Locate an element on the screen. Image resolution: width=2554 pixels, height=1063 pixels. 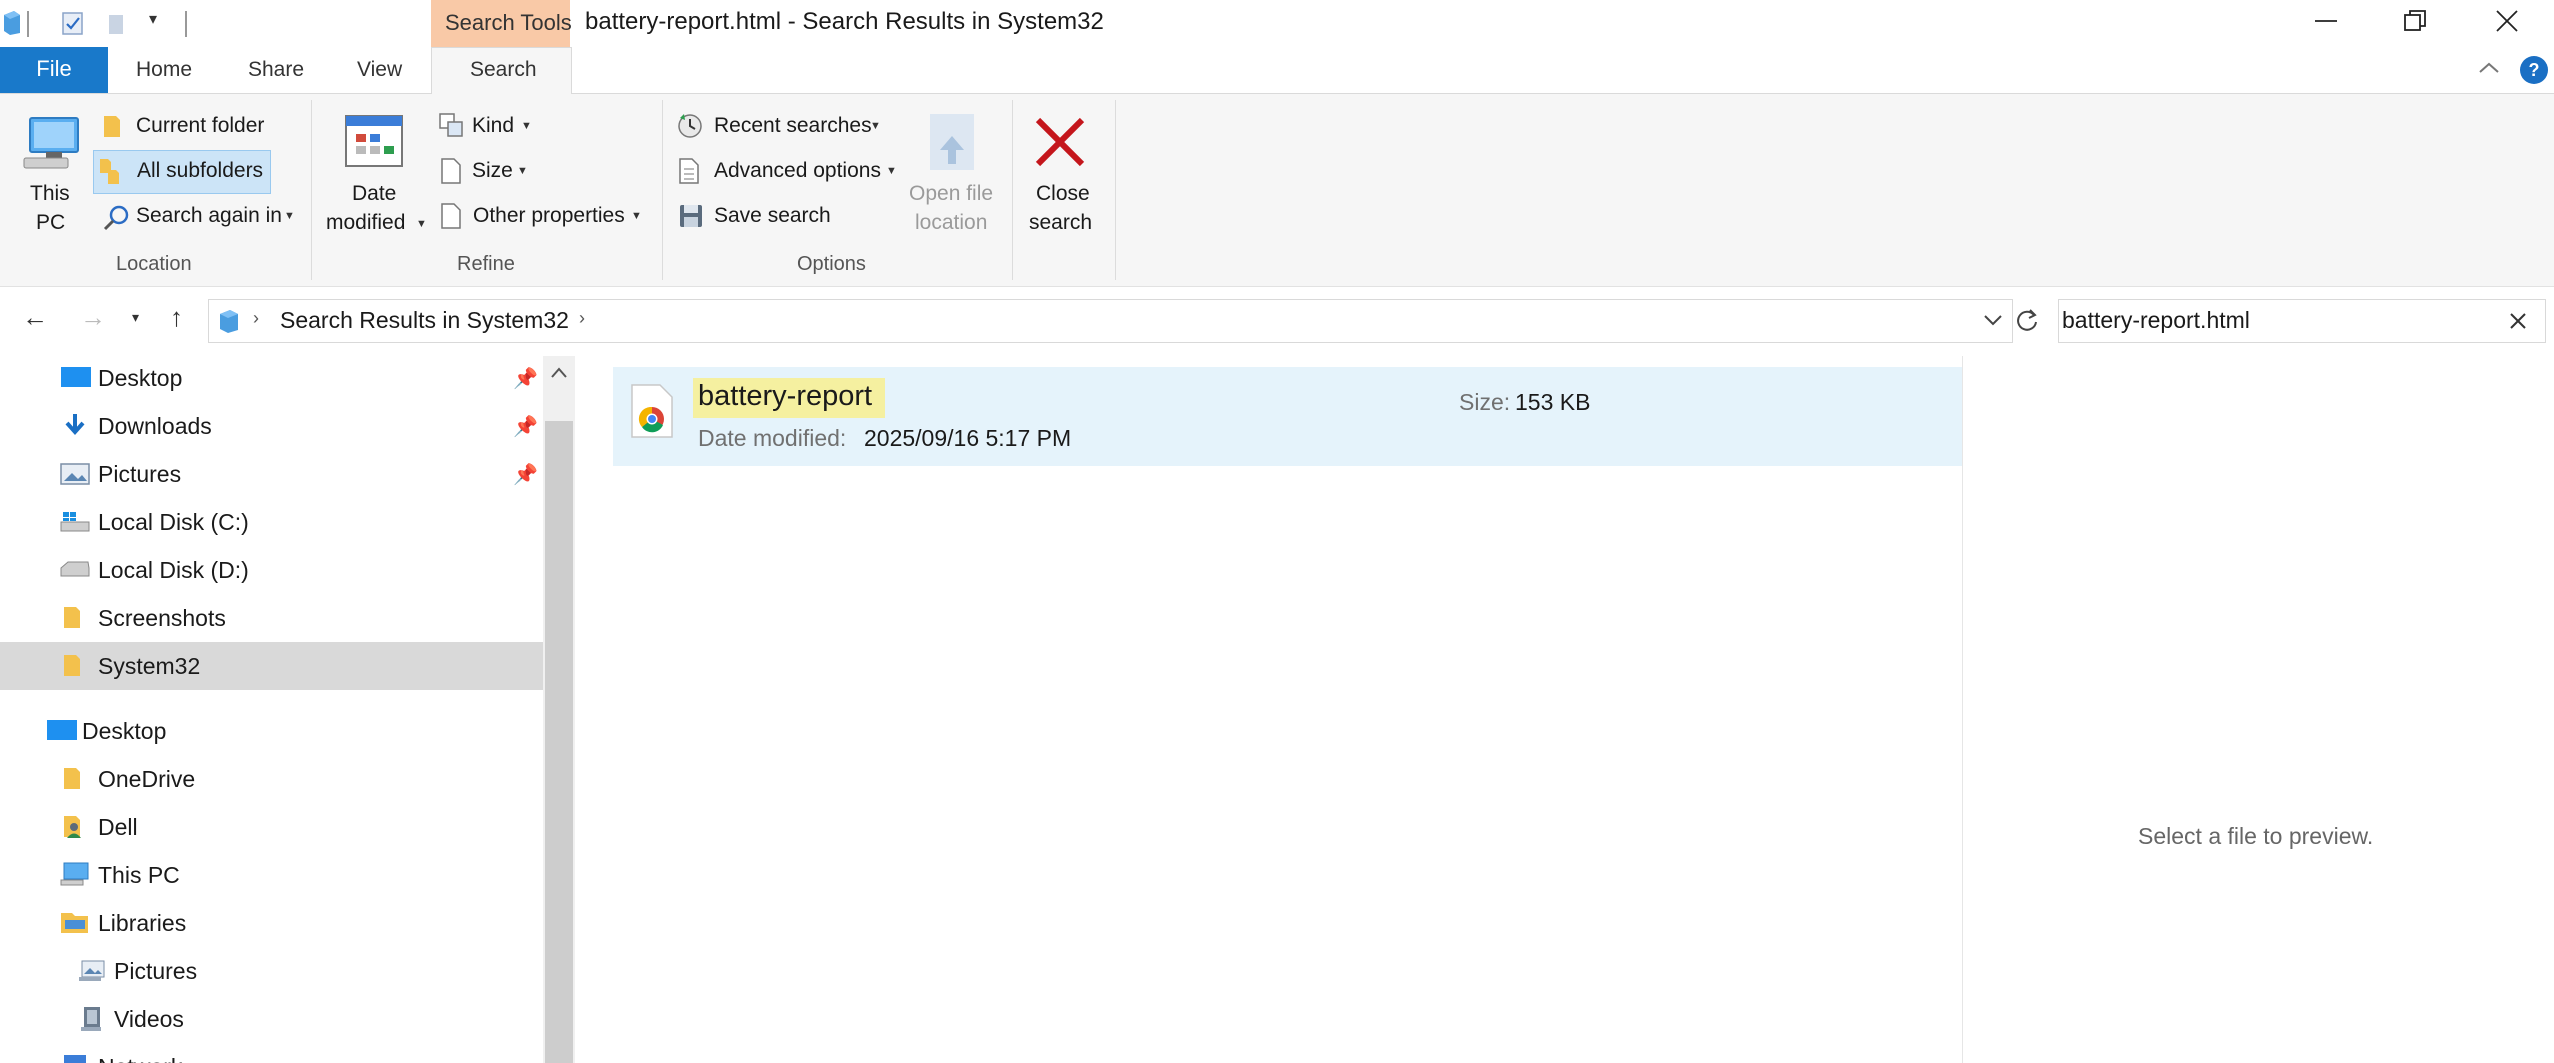
recent-searches-icon is located at coordinates (690, 126).